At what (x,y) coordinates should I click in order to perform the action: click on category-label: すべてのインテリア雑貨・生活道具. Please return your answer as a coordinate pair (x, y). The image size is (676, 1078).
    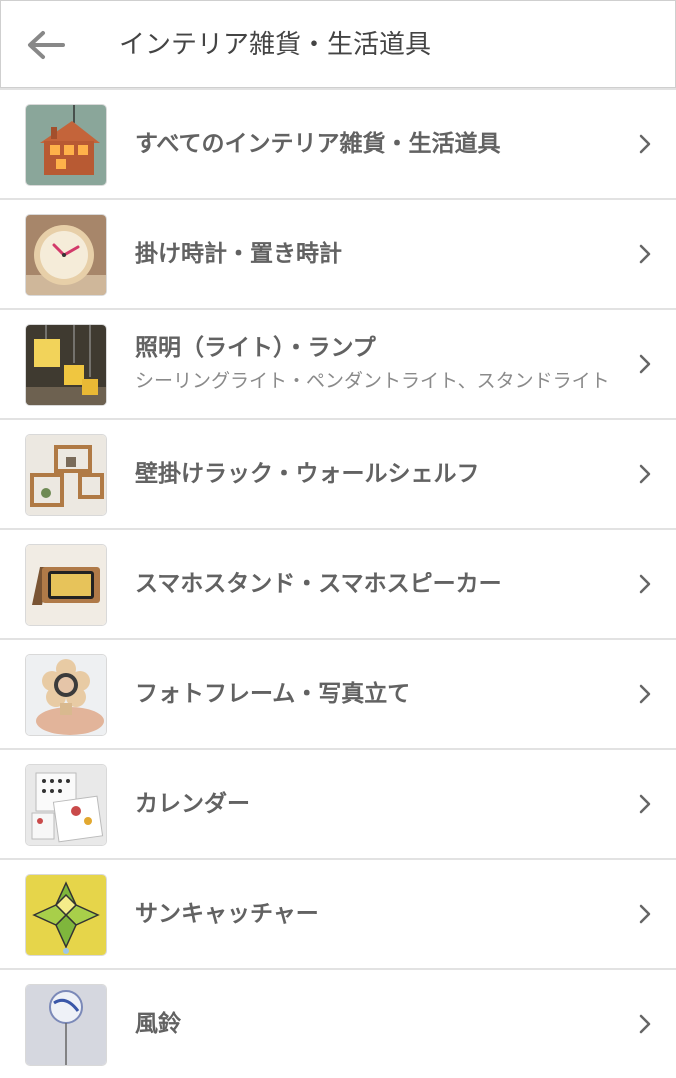
    Looking at the image, I should click on (318, 144).